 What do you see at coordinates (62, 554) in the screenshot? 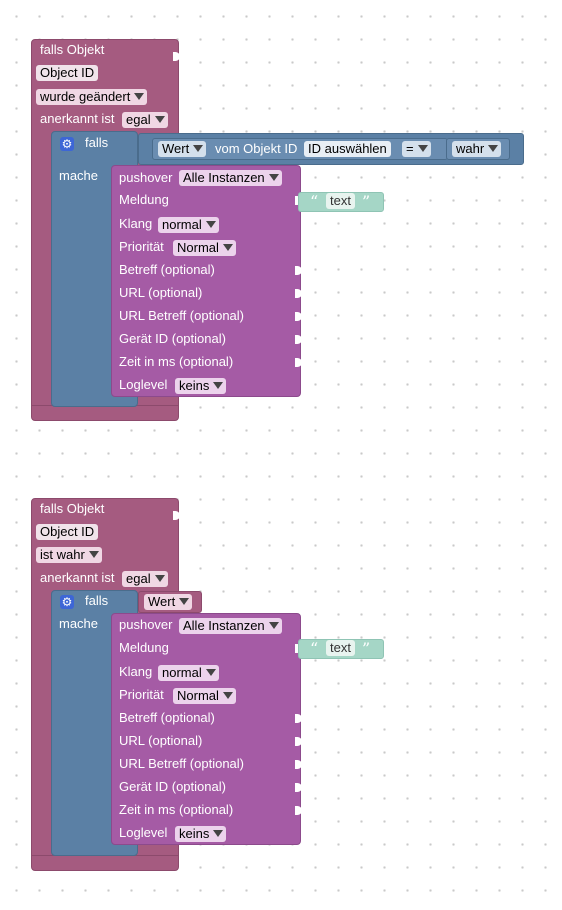
I see `trigger-condition-value: ist wahr` at bounding box center [62, 554].